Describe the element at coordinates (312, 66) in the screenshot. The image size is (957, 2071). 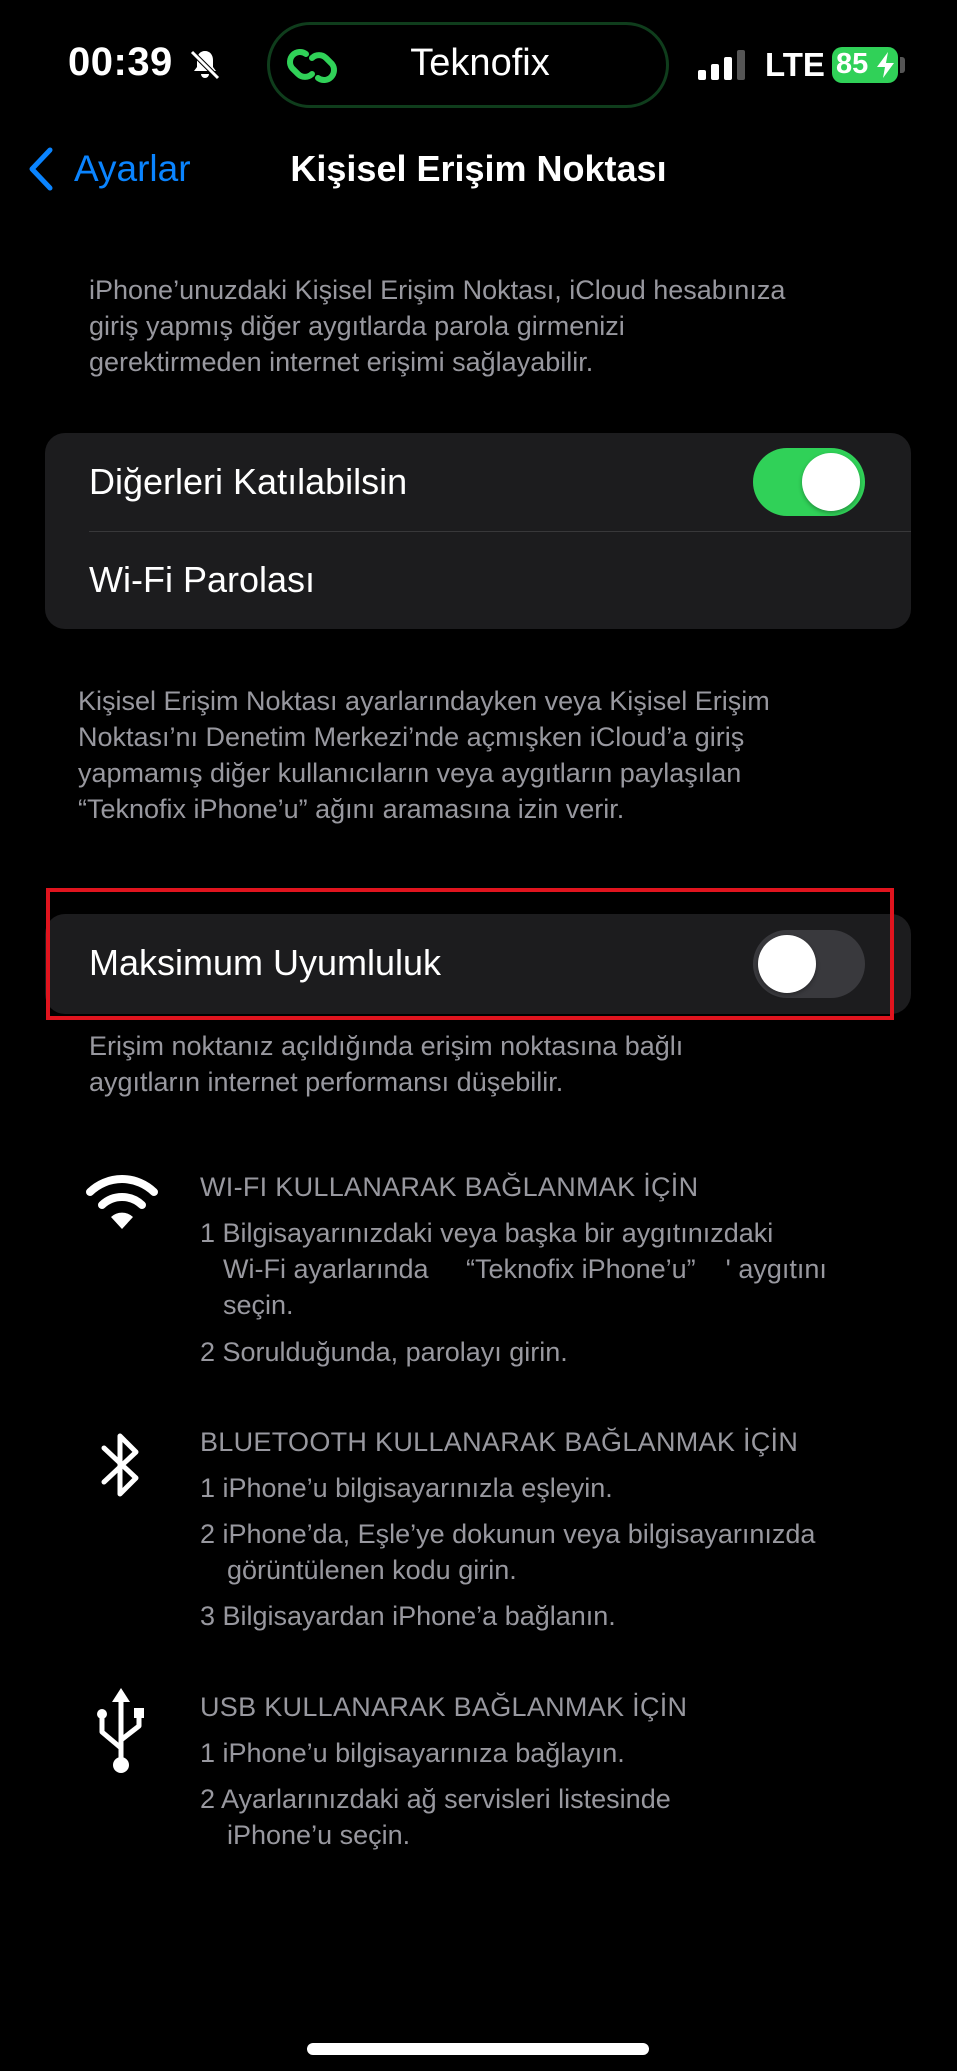
I see `hotspot-link-icon` at that location.